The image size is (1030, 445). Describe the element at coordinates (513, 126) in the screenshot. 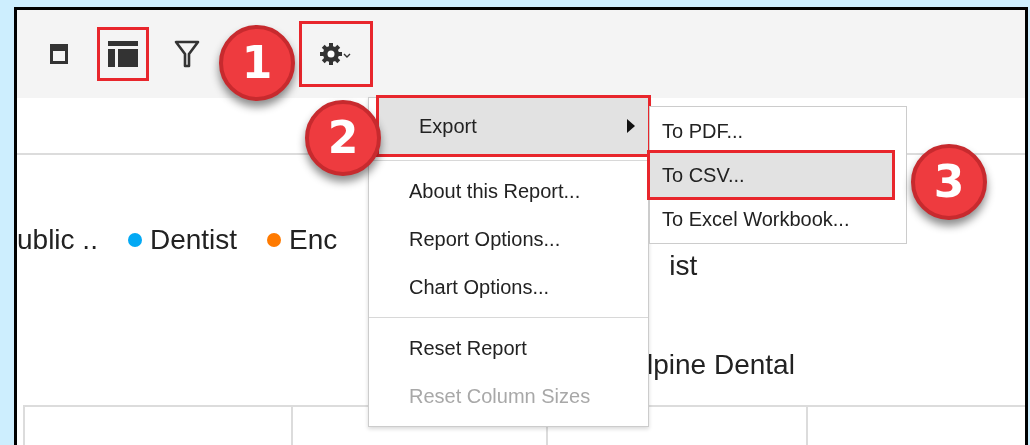

I see `menu-item: Export` at that location.